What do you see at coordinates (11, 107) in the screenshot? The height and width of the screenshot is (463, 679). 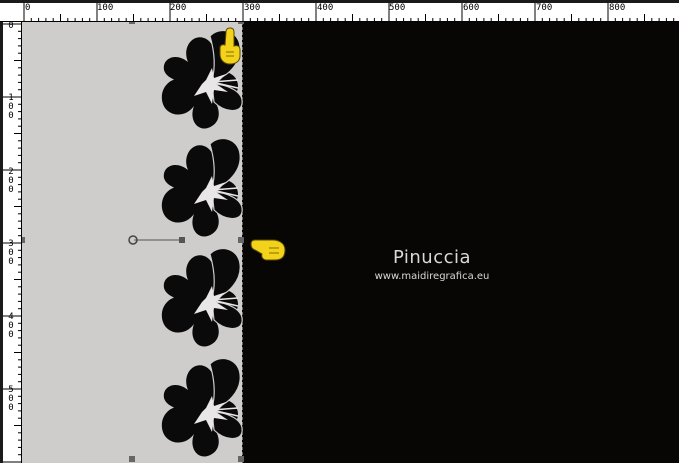 I see `left-ruler-label: 100` at bounding box center [11, 107].